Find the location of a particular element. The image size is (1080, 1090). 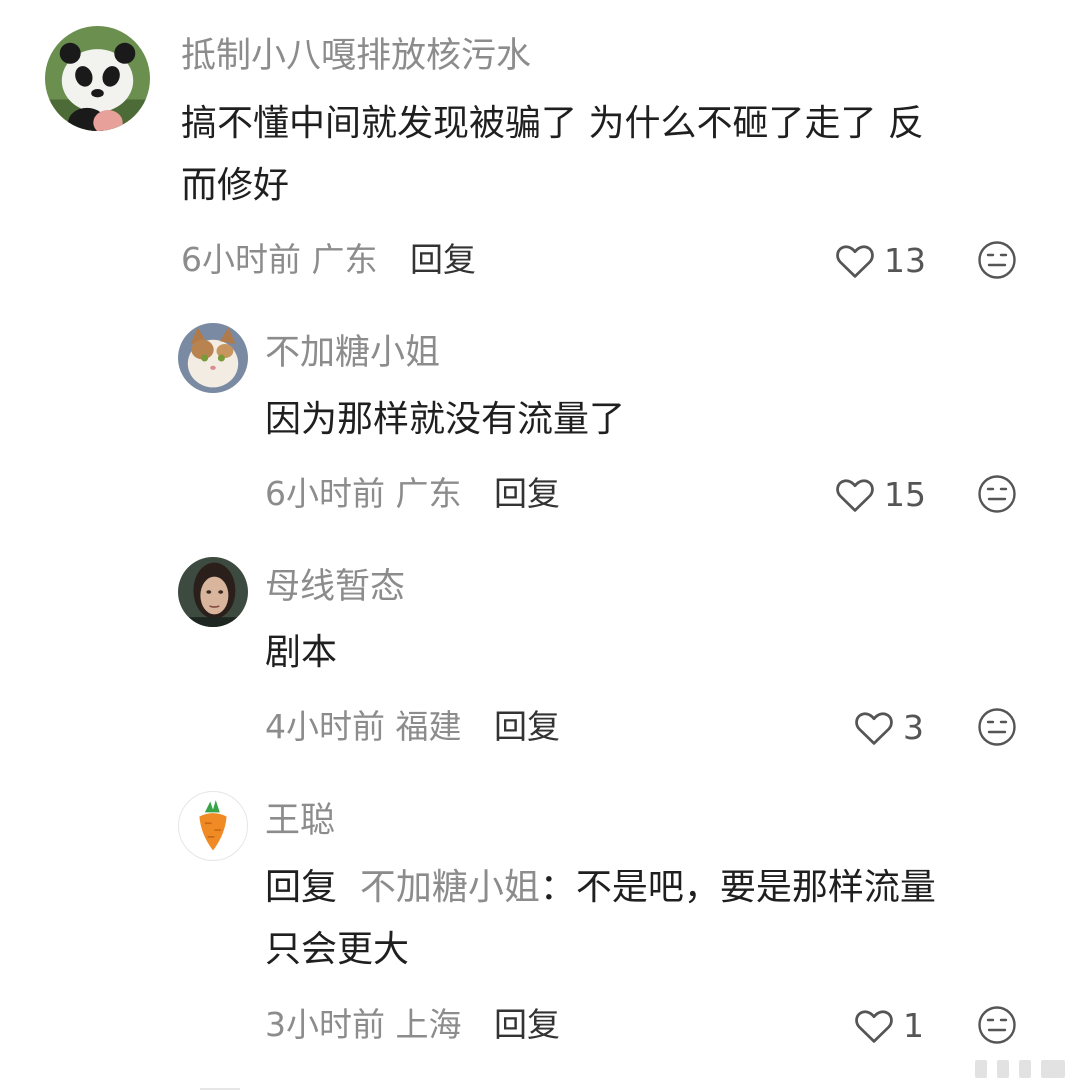

comment-text-line: 剧本 is located at coordinates (301, 652).